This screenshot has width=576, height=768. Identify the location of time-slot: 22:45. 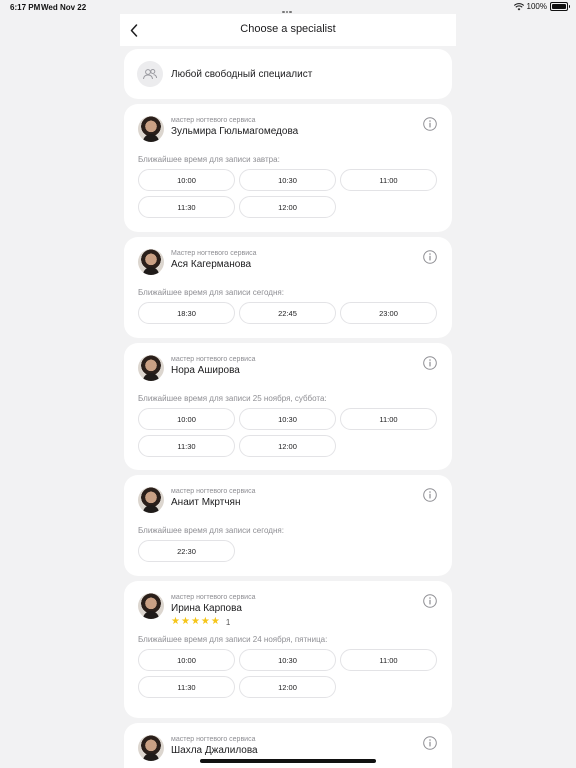
(287, 313).